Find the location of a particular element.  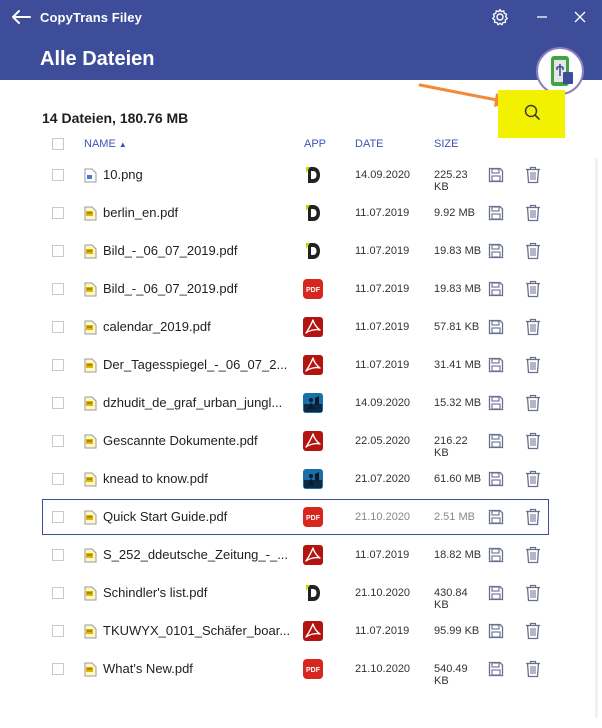

acrobat-app-icon is located at coordinates (313, 327).